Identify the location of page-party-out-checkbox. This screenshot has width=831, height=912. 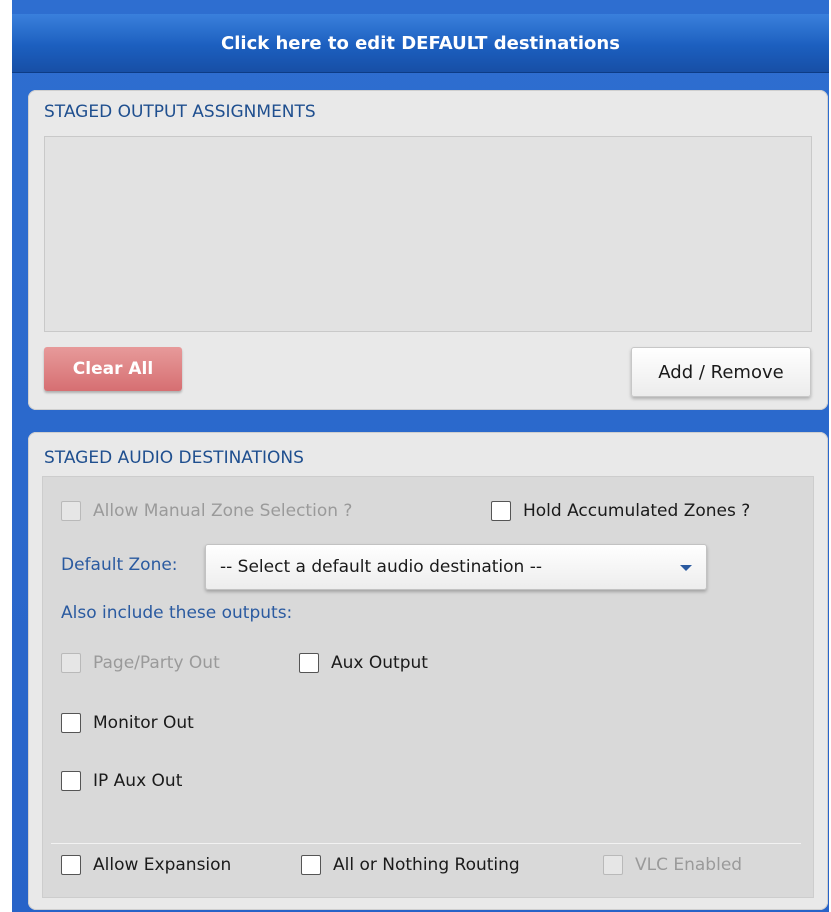
(71, 663).